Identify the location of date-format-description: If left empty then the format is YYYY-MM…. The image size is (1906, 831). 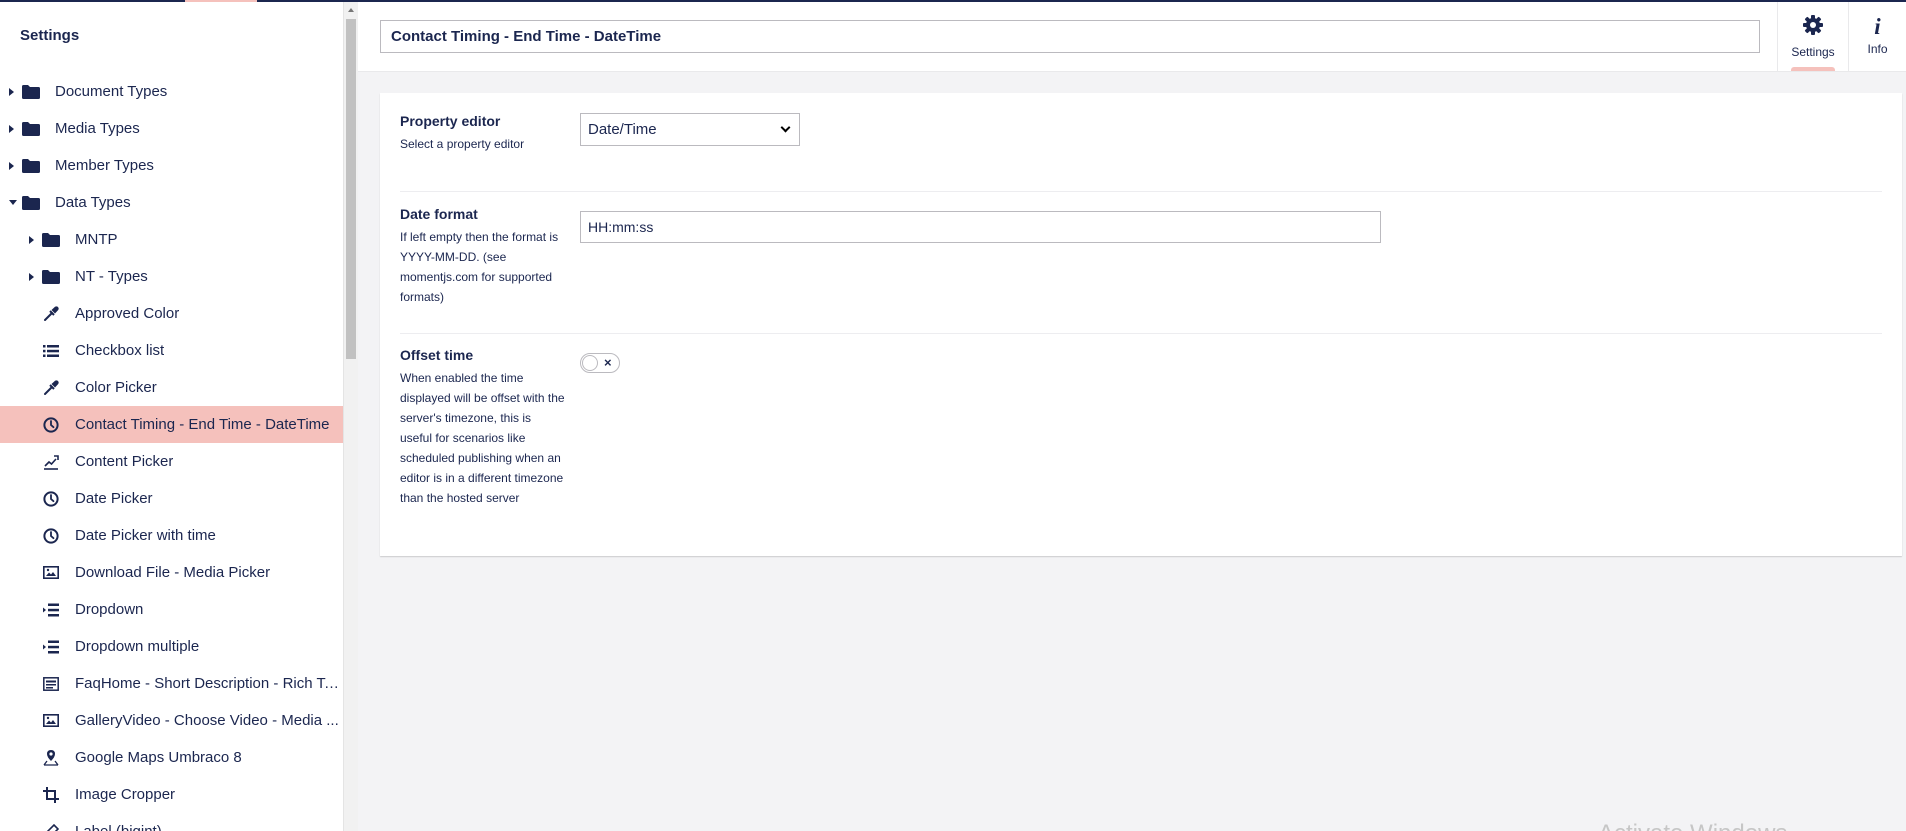
(479, 267).